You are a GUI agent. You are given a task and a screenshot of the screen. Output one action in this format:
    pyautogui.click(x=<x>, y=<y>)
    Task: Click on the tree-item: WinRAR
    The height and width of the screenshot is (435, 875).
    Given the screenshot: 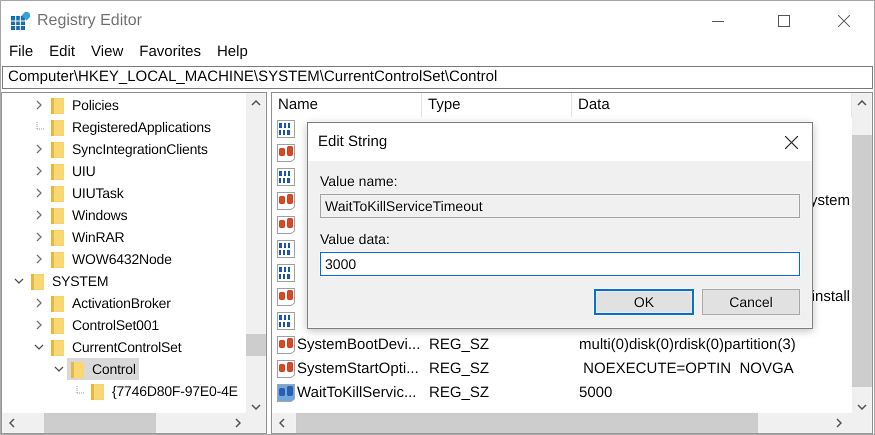 What is the action you would take?
    pyautogui.click(x=87, y=237)
    